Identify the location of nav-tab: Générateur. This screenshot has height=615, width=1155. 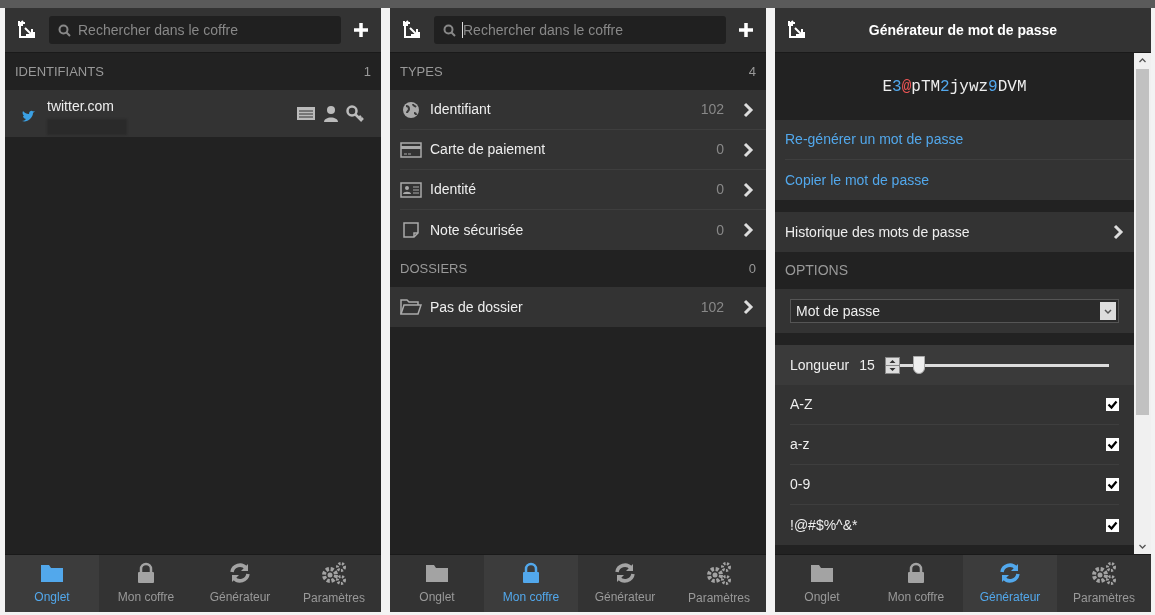
(1010, 583).